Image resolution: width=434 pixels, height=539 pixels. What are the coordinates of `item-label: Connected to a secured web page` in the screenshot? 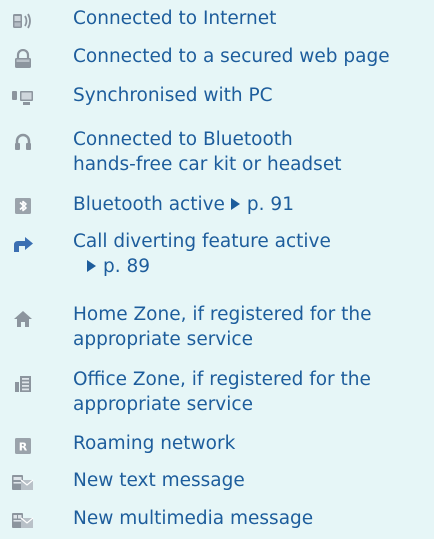 It's located at (231, 56).